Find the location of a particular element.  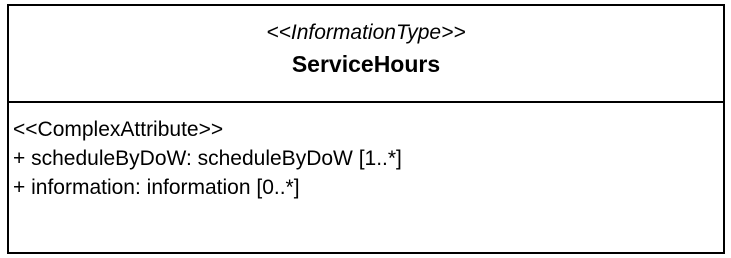

attribute-schedule-by-dow: + scheduleByDoW: scheduleByDoW [1..*] is located at coordinates (207, 158).